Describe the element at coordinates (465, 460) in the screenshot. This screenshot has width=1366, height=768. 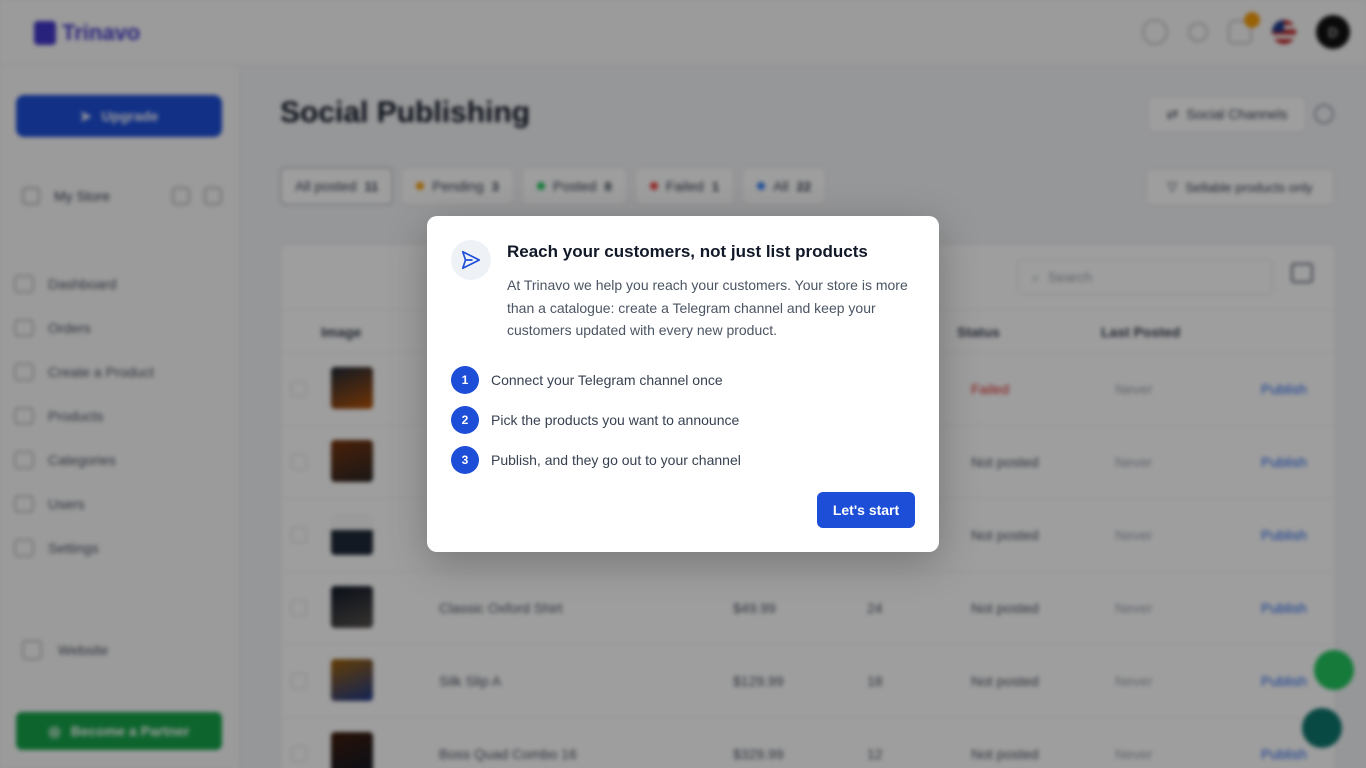
I see `step-number: 3` at that location.